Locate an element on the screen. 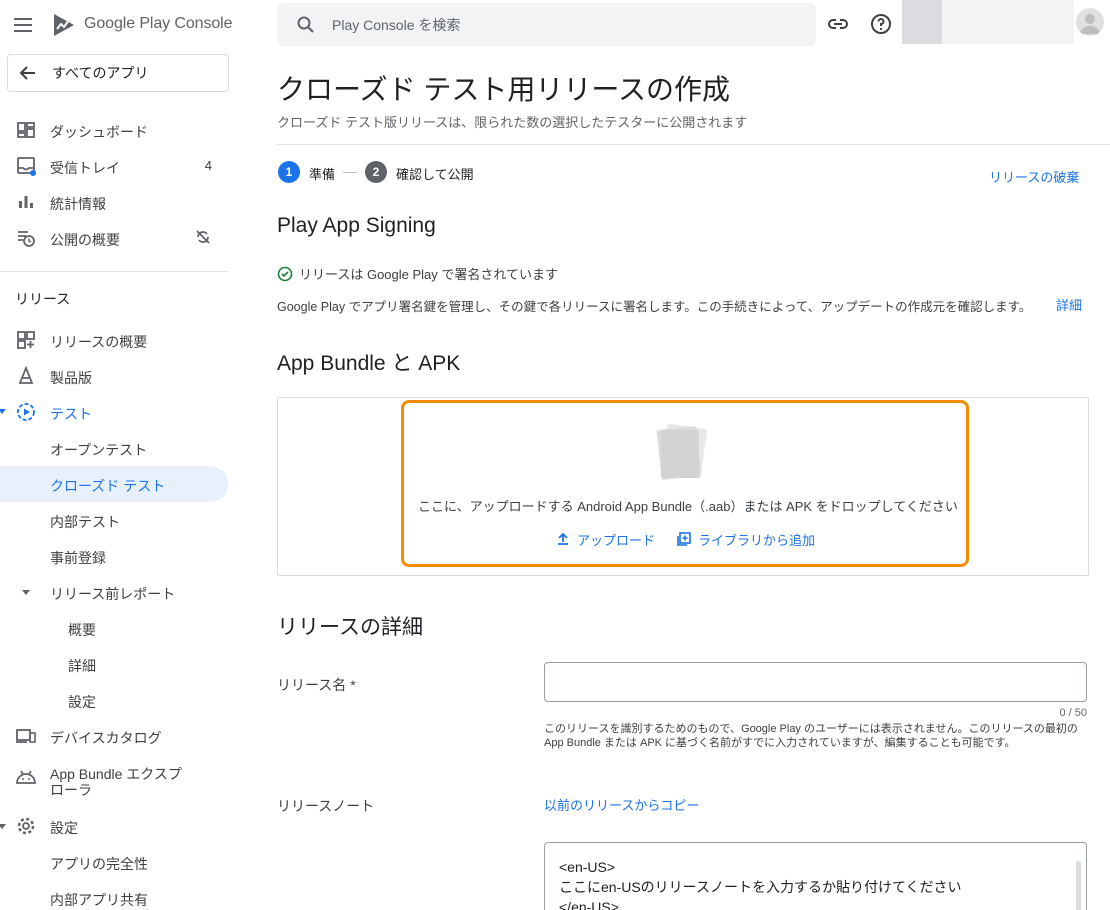 The image size is (1110, 910). copy-previous-release-link: 以前のリリースからコピー is located at coordinates (621, 804).